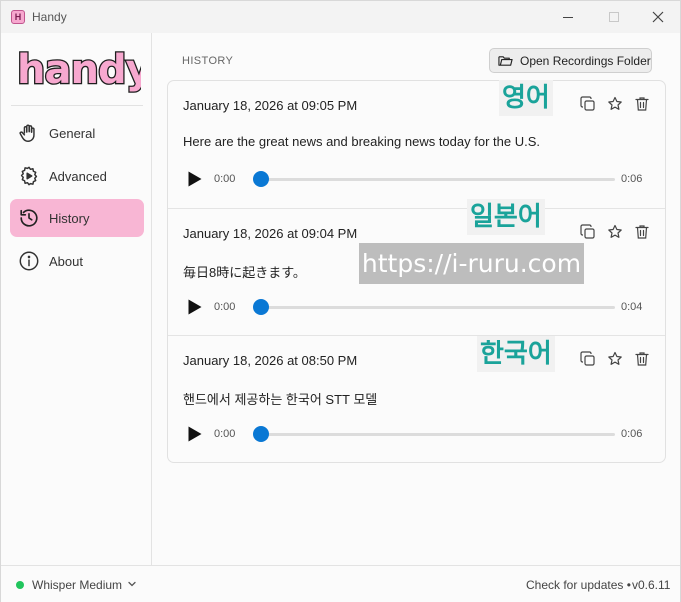  I want to click on audio-player: 0:00 0:04, so click(418, 307).